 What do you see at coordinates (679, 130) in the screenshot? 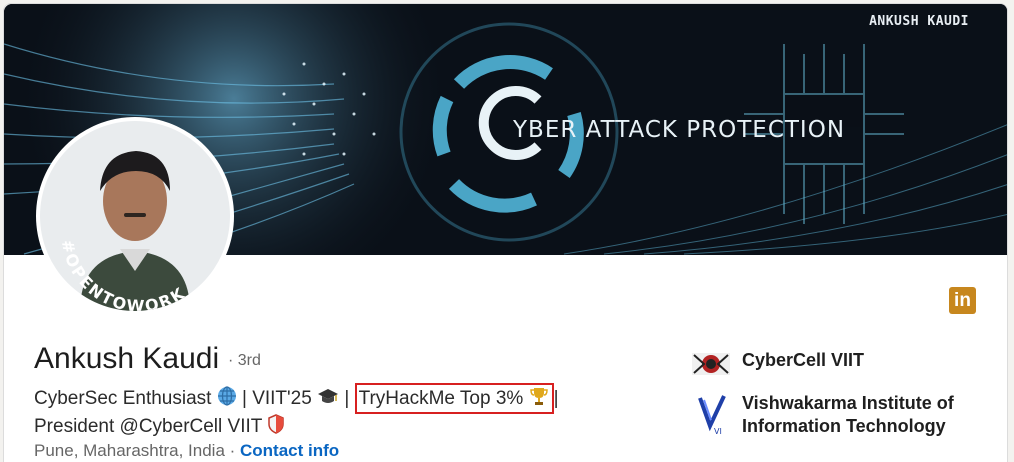
I see `banner-title: YBER ATTACK PROTECTION` at bounding box center [679, 130].